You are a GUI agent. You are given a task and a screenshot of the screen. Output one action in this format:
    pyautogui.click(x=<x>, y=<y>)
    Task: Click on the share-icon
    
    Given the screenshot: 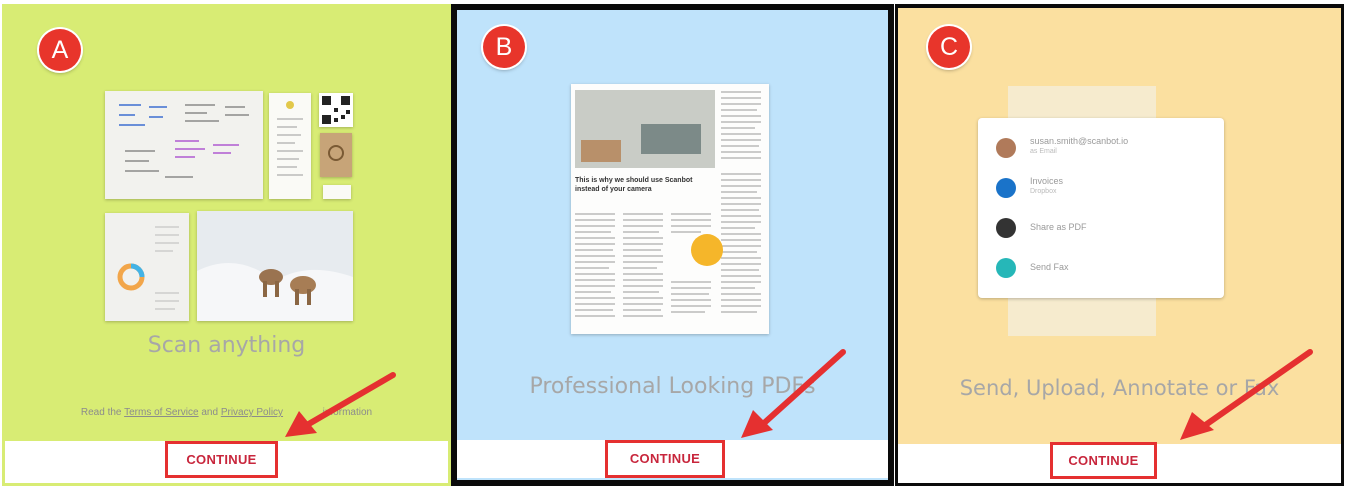 What is the action you would take?
    pyautogui.click(x=1006, y=228)
    